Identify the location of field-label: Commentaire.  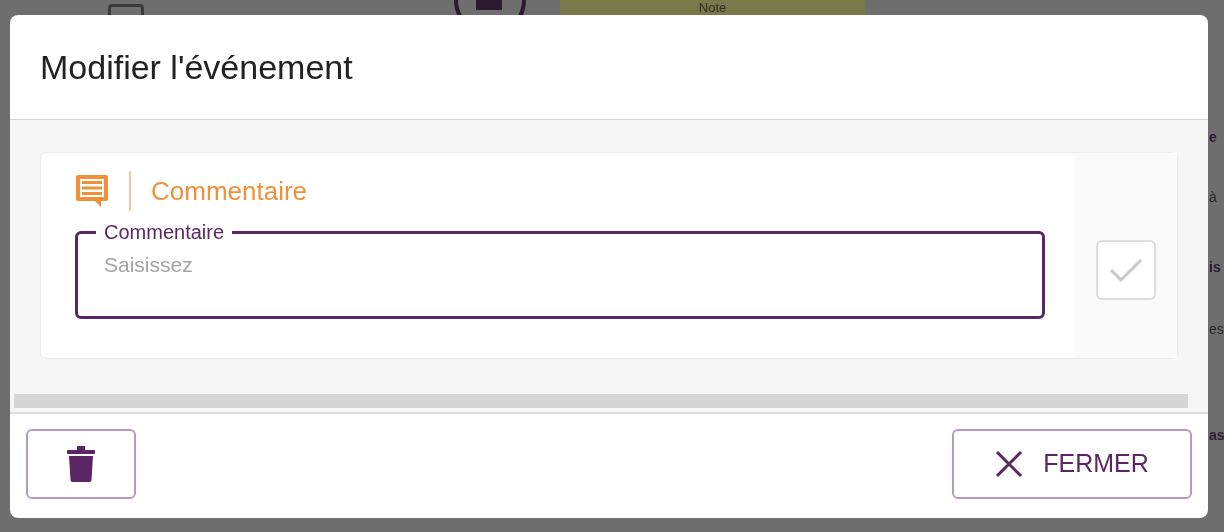
(164, 232).